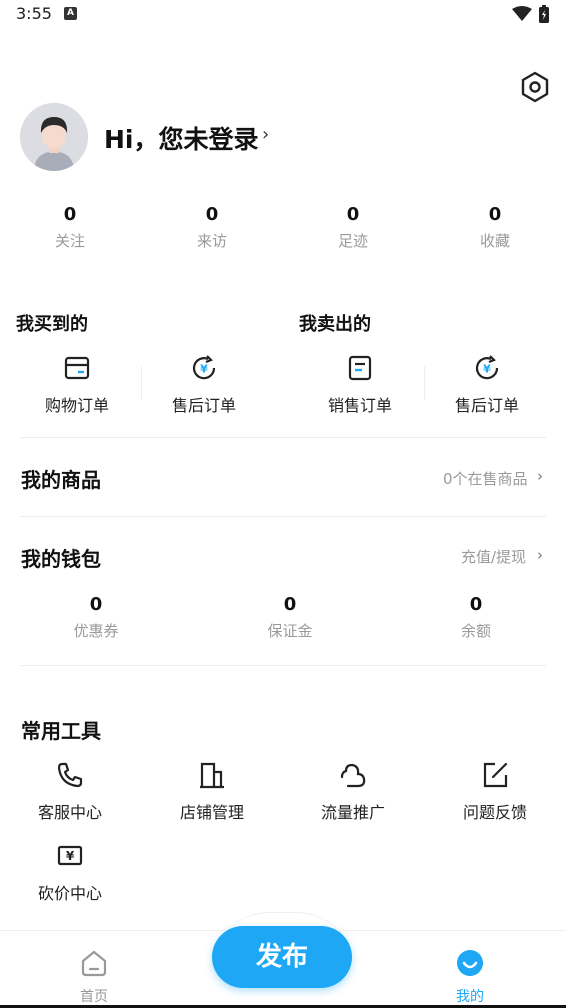 The image size is (566, 1008). I want to click on tool-label: 流量推广, so click(352, 812).